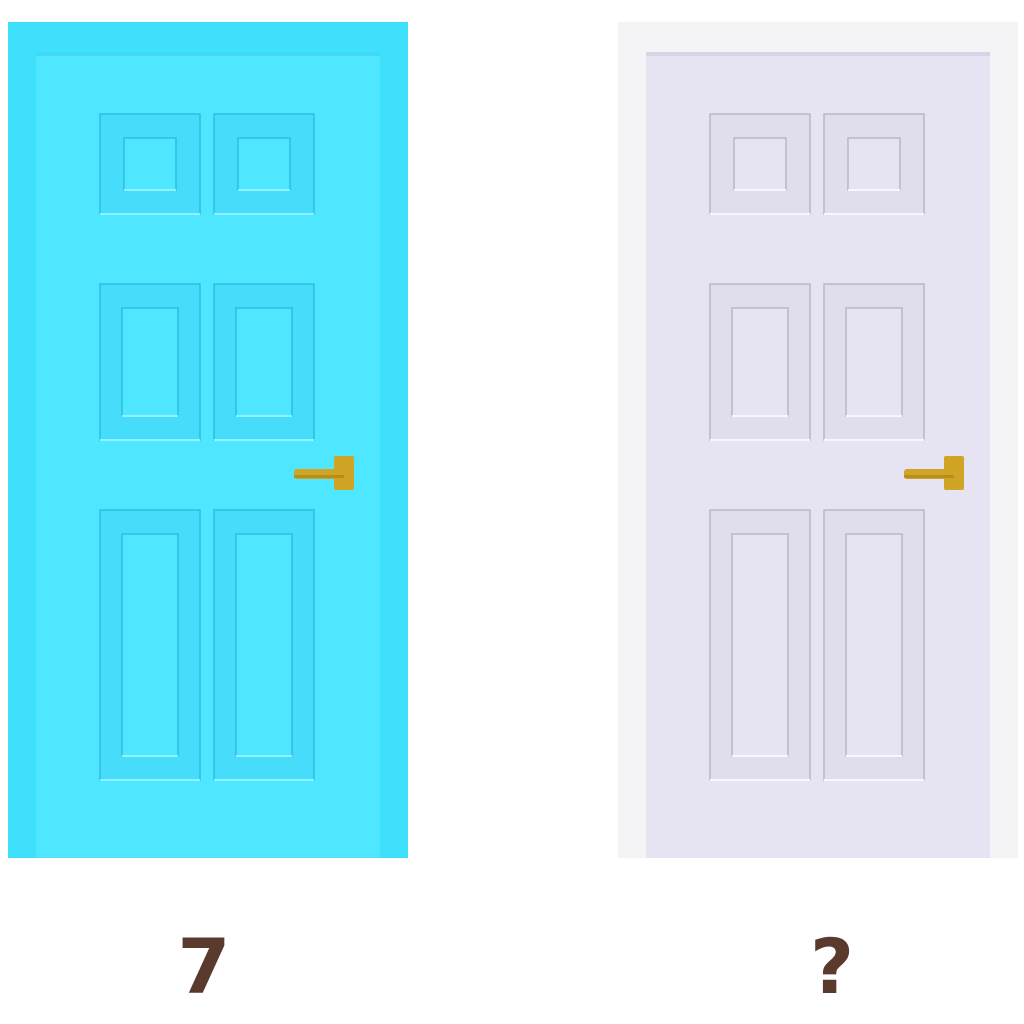 This screenshot has height=1024, width=1024. Describe the element at coordinates (818, 54) in the screenshot. I see `right-door-top-shade` at that location.